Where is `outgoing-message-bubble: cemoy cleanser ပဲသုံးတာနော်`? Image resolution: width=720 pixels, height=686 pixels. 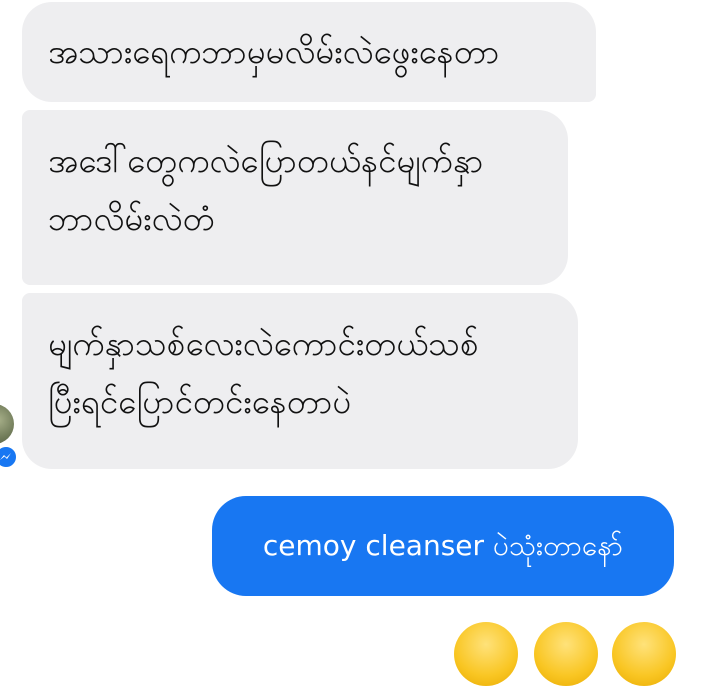
outgoing-message-bubble: cemoy cleanser ပဲသုံးတာနော် is located at coordinates (443, 546).